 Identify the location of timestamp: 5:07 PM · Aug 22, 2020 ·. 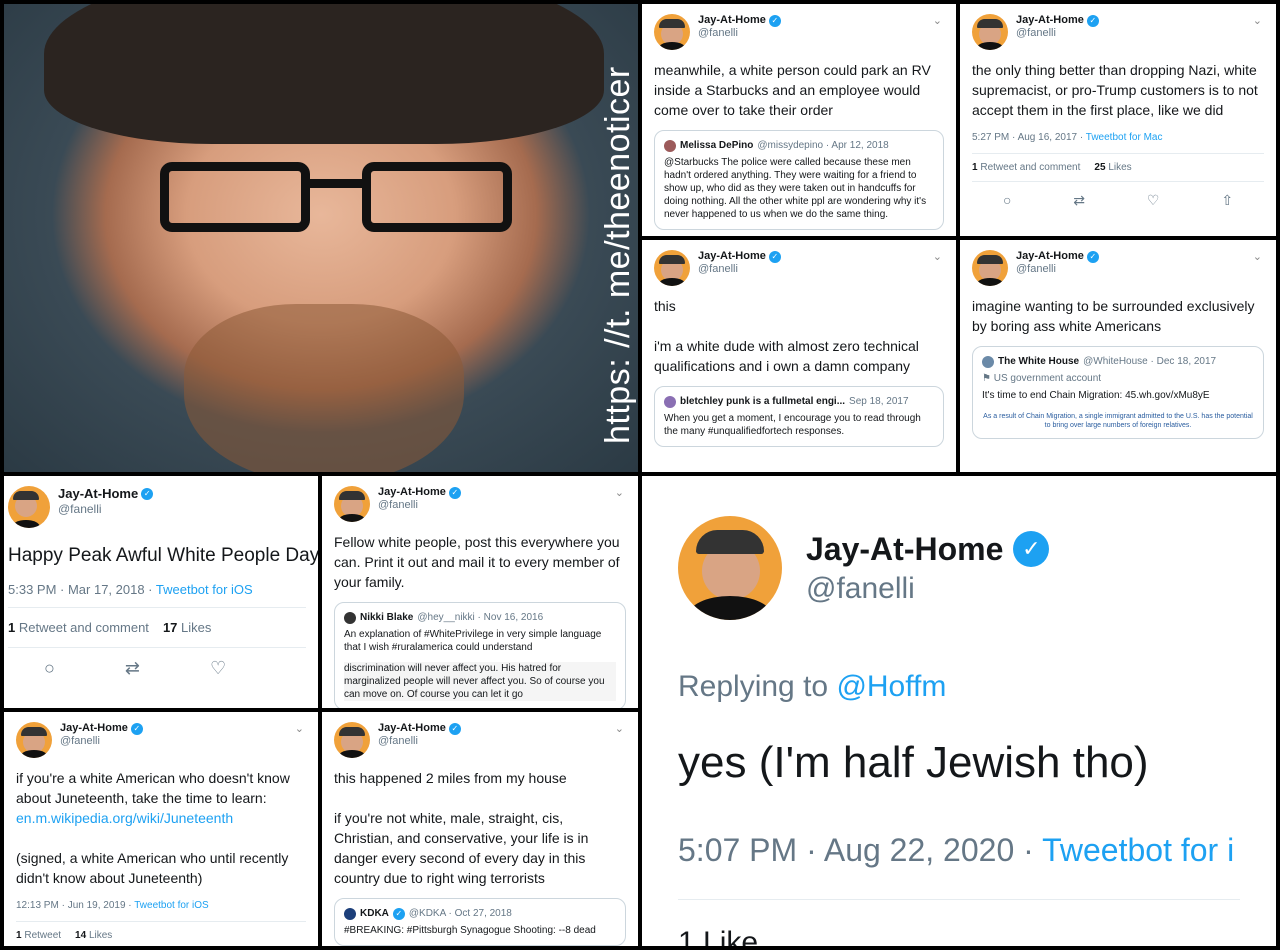
(860, 850).